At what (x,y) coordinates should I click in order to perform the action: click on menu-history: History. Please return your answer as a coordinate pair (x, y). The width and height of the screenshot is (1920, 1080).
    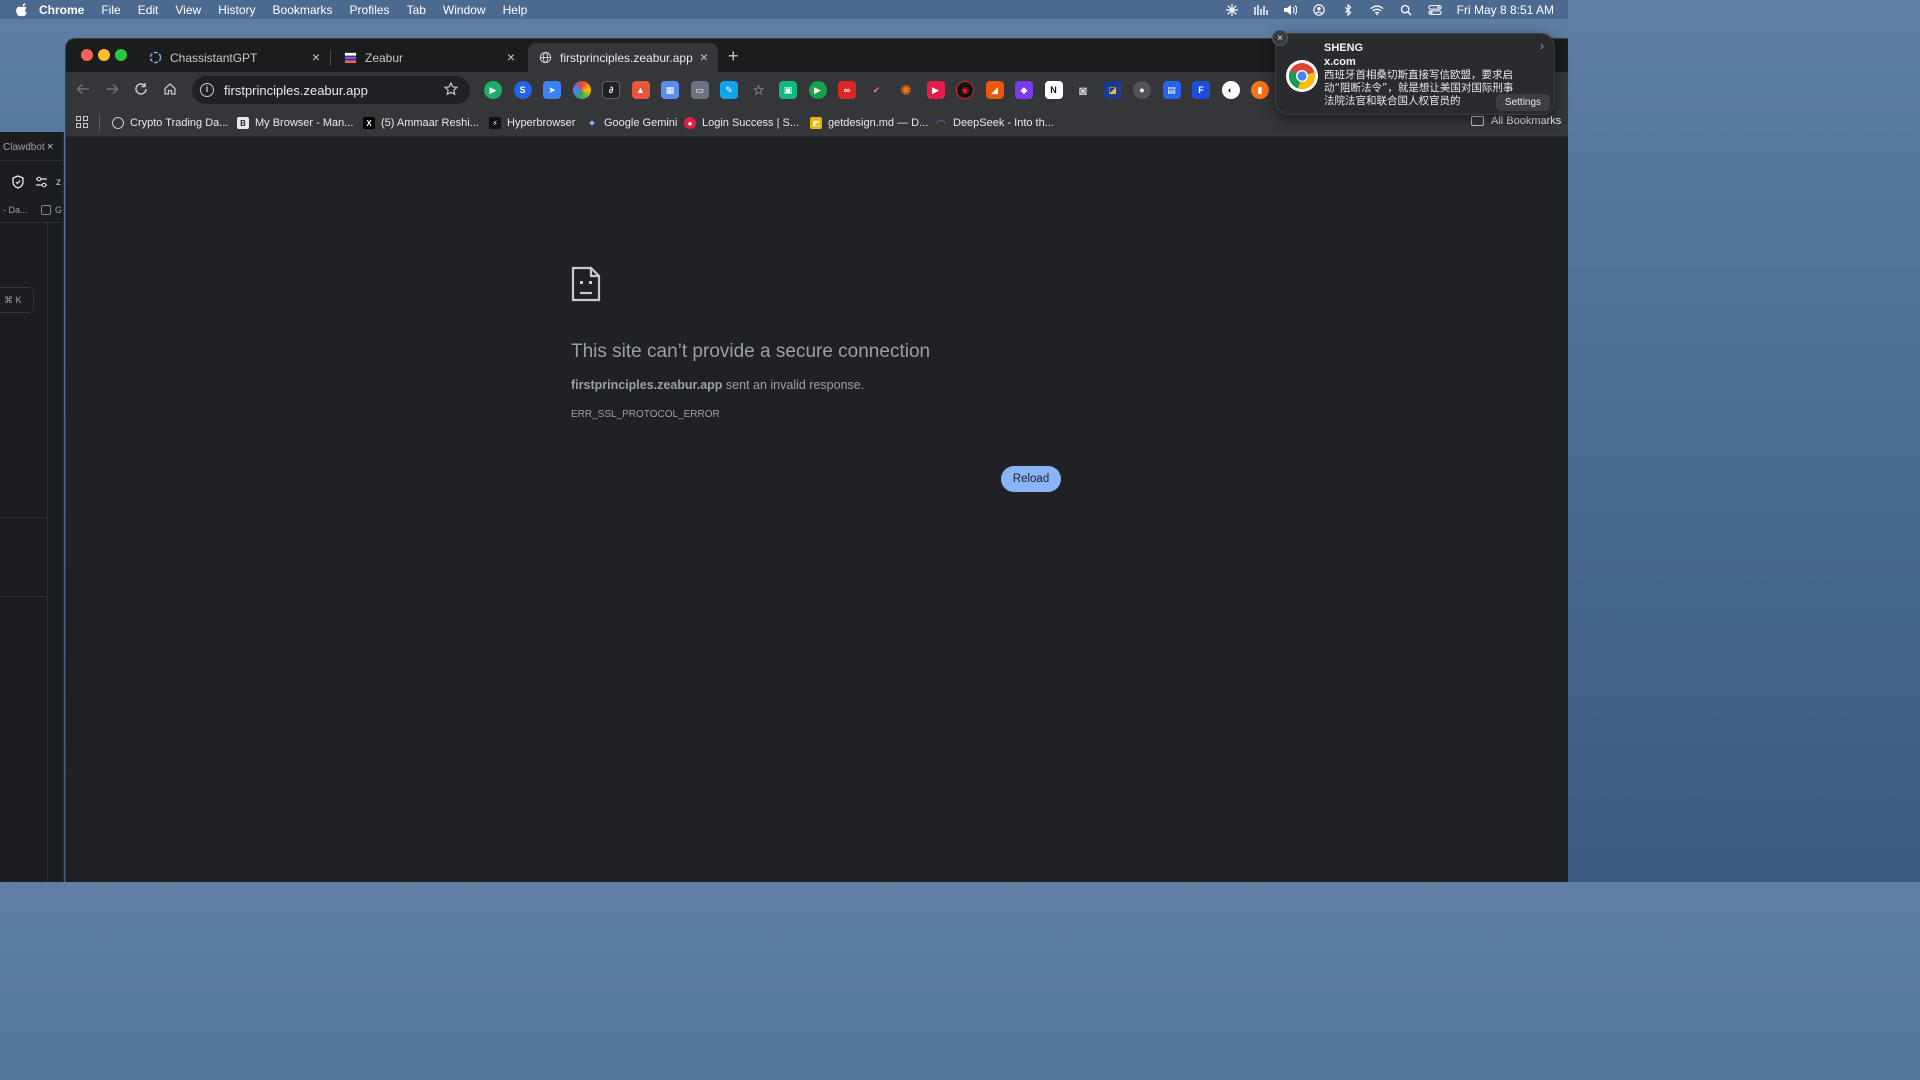
    Looking at the image, I should click on (236, 10).